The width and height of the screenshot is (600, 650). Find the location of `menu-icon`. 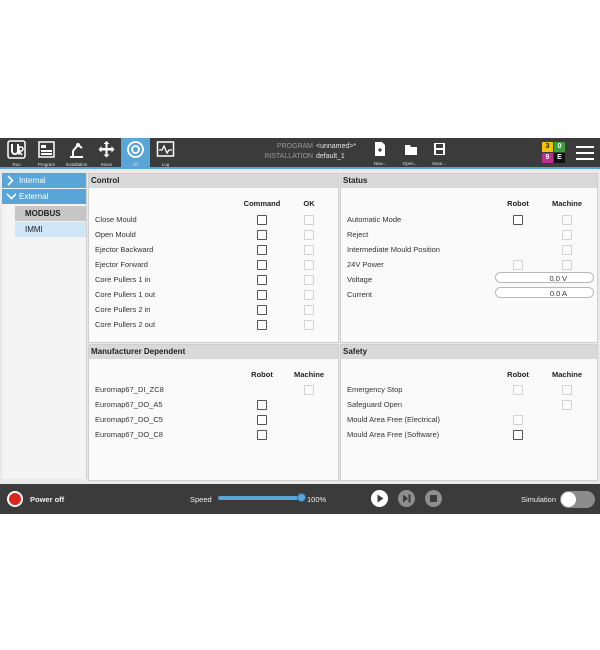

menu-icon is located at coordinates (585, 155).